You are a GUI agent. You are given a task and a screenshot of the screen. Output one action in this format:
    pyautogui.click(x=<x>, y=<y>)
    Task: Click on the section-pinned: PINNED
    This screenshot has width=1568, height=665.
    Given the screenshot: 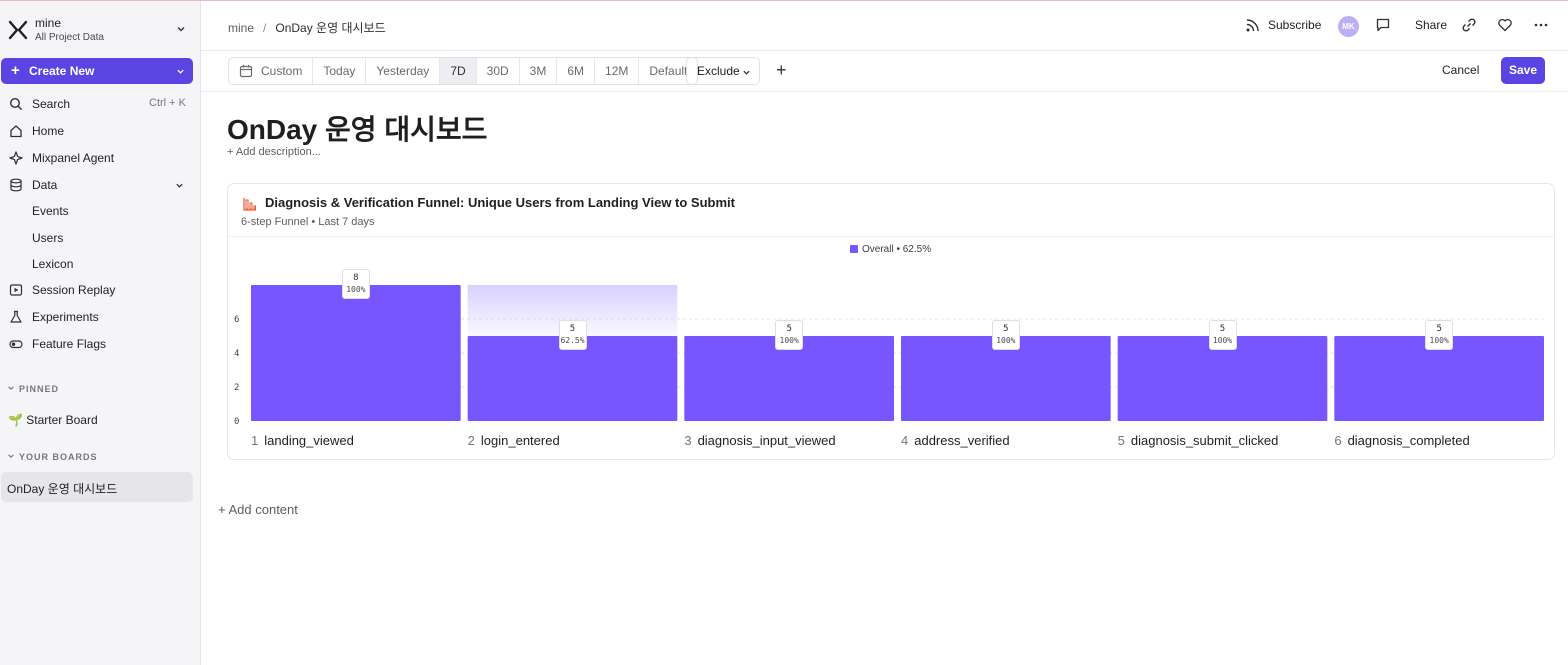 What is the action you would take?
    pyautogui.click(x=33, y=389)
    